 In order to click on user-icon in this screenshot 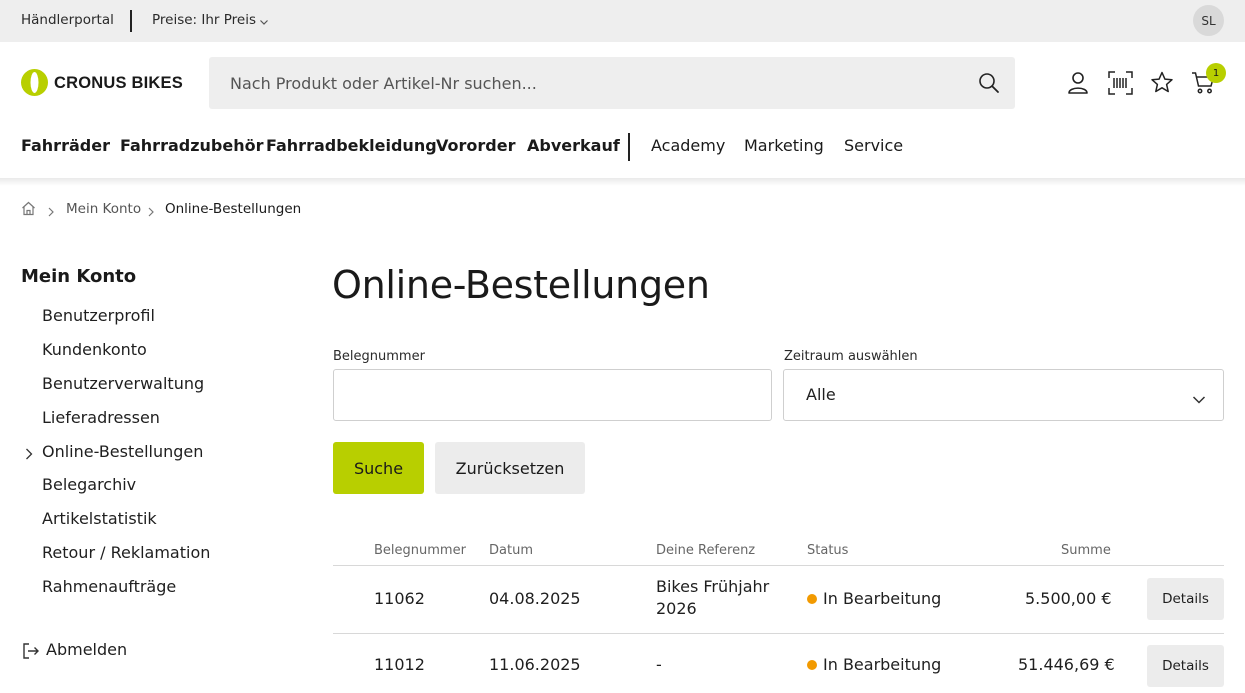, I will do `click(1078, 85)`.